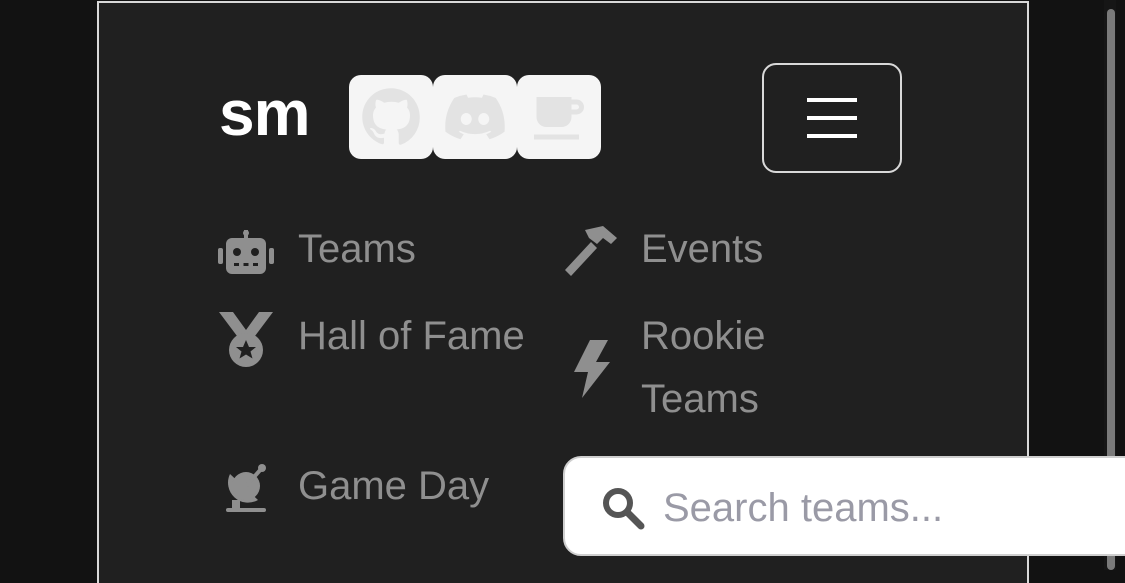 The image size is (1125, 583). What do you see at coordinates (700, 399) in the screenshot?
I see `nav-label-rookie-teams: Teams` at bounding box center [700, 399].